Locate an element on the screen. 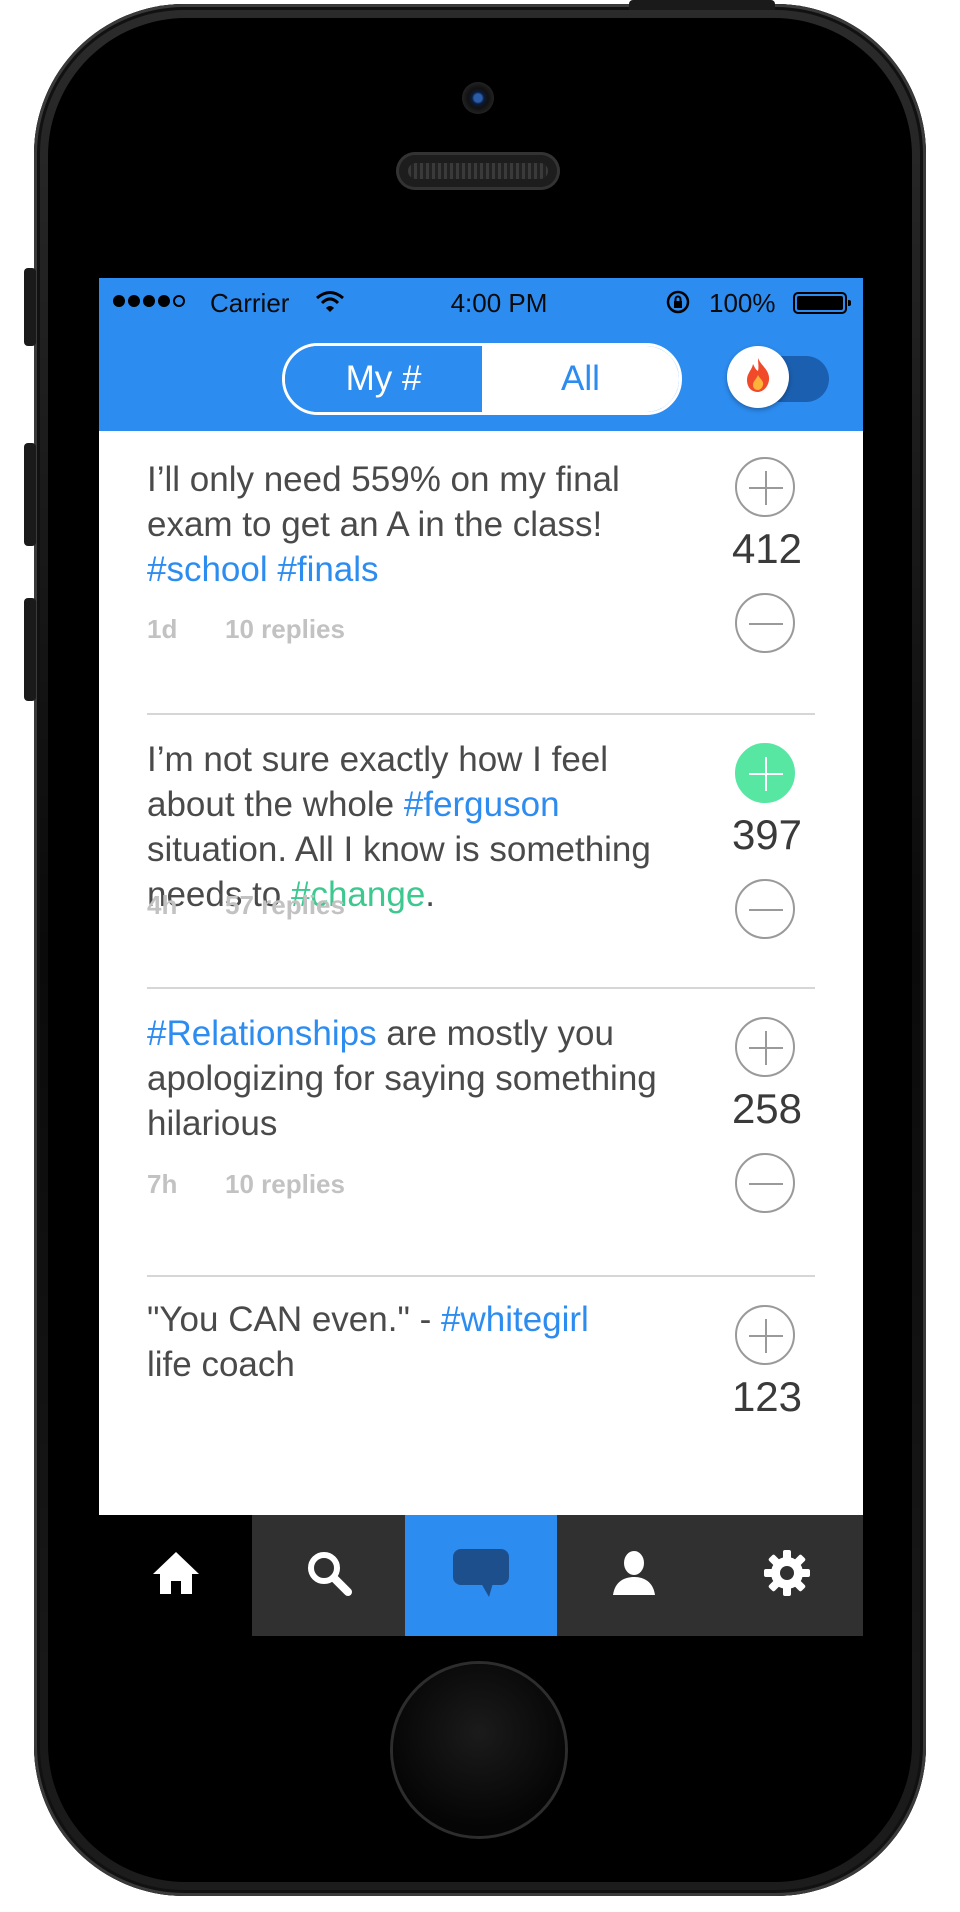  chat-bubble-icon is located at coordinates (481, 1575).